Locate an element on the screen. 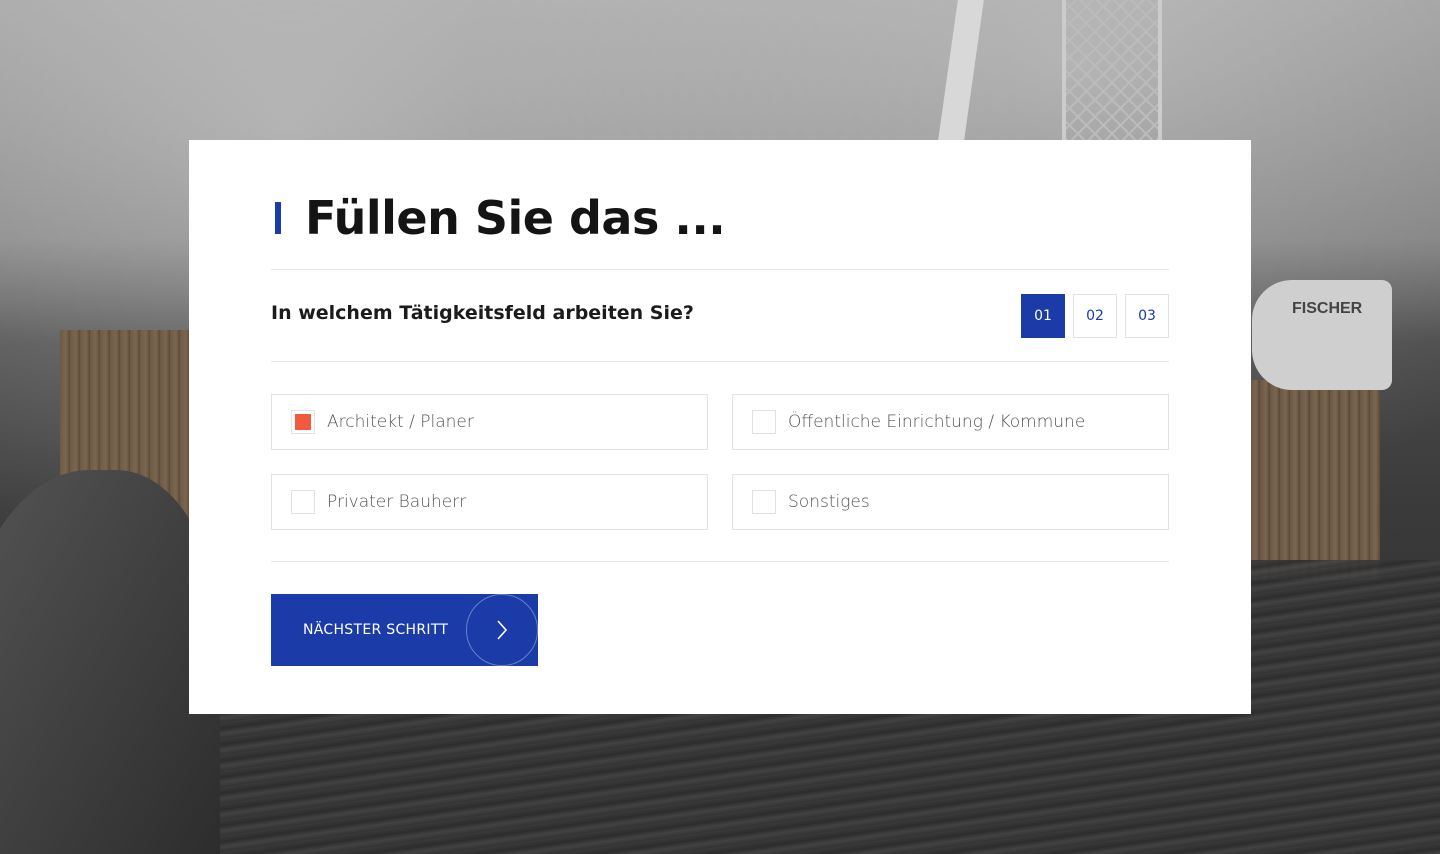 Image resolution: width=1440 pixels, height=854 pixels. divider-middle is located at coordinates (720, 361).